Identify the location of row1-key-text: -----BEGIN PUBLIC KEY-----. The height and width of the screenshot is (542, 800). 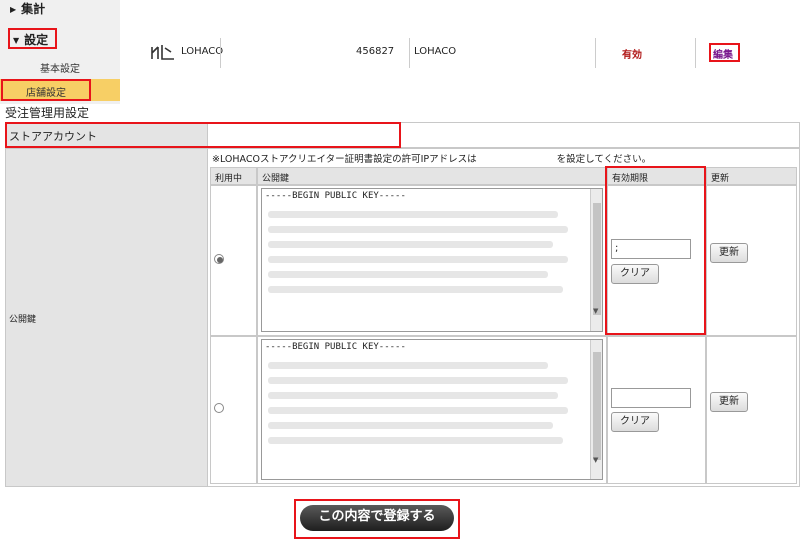
(335, 196).